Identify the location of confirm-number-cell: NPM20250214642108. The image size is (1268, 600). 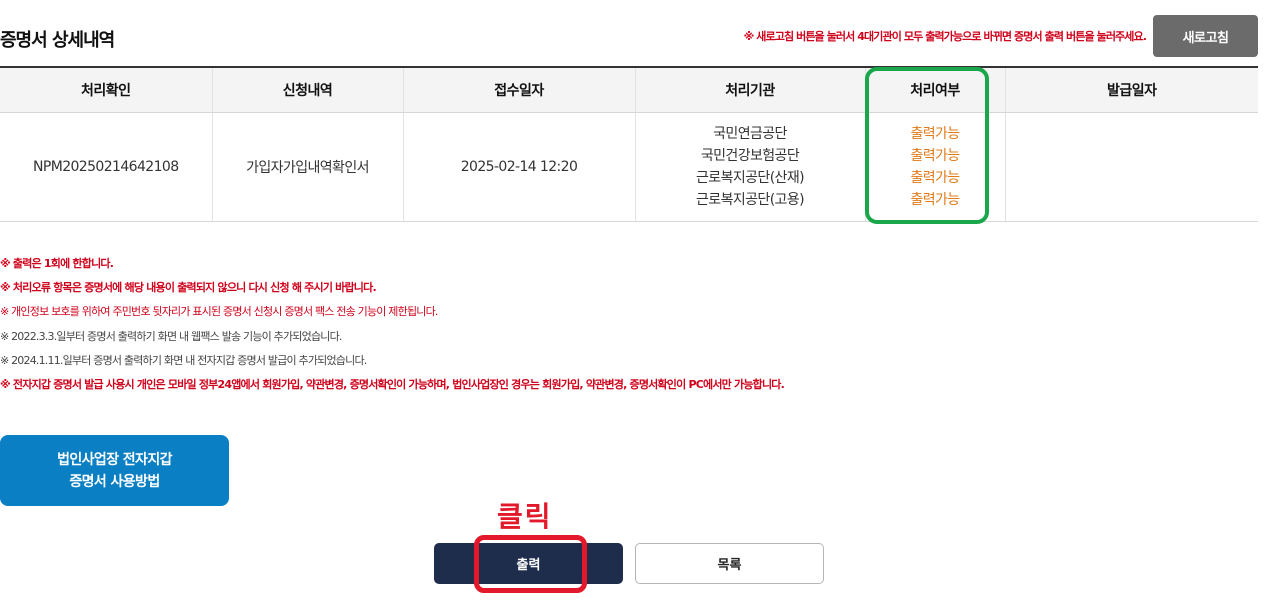
(106, 167).